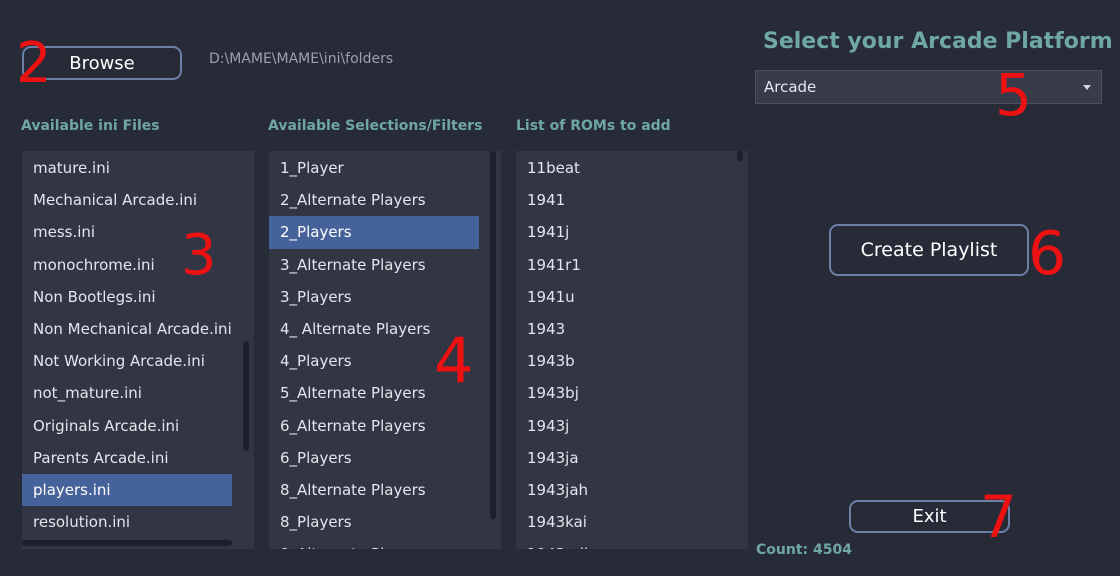 Image resolution: width=1120 pixels, height=576 pixels. I want to click on filter-item: 8_Players, so click(374, 522).